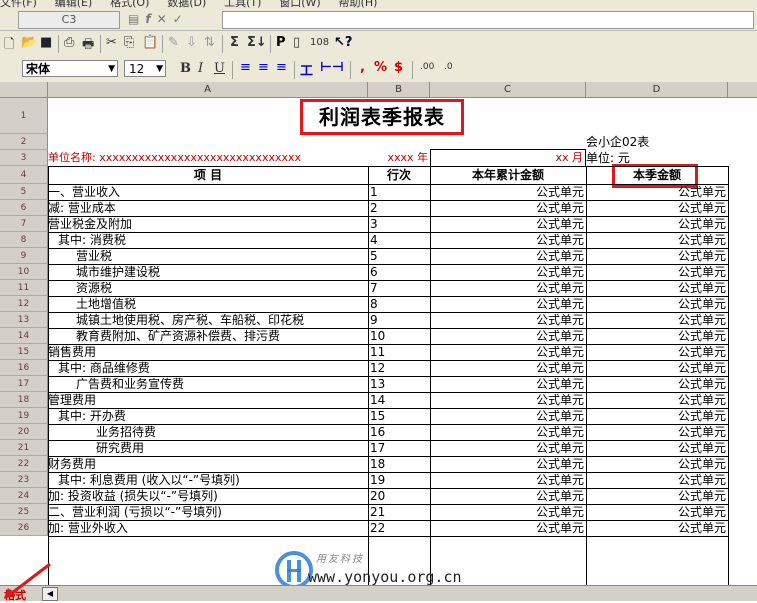 The image size is (757, 603). What do you see at coordinates (24, 90) in the screenshot?
I see `select-all-corner` at bounding box center [24, 90].